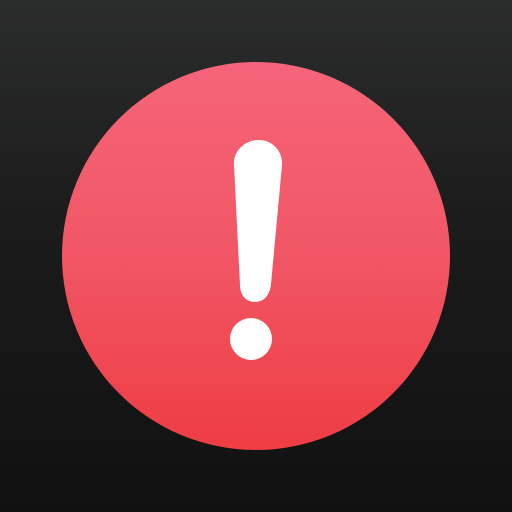 The height and width of the screenshot is (512, 512). I want to click on exclamation-dot, so click(251, 339).